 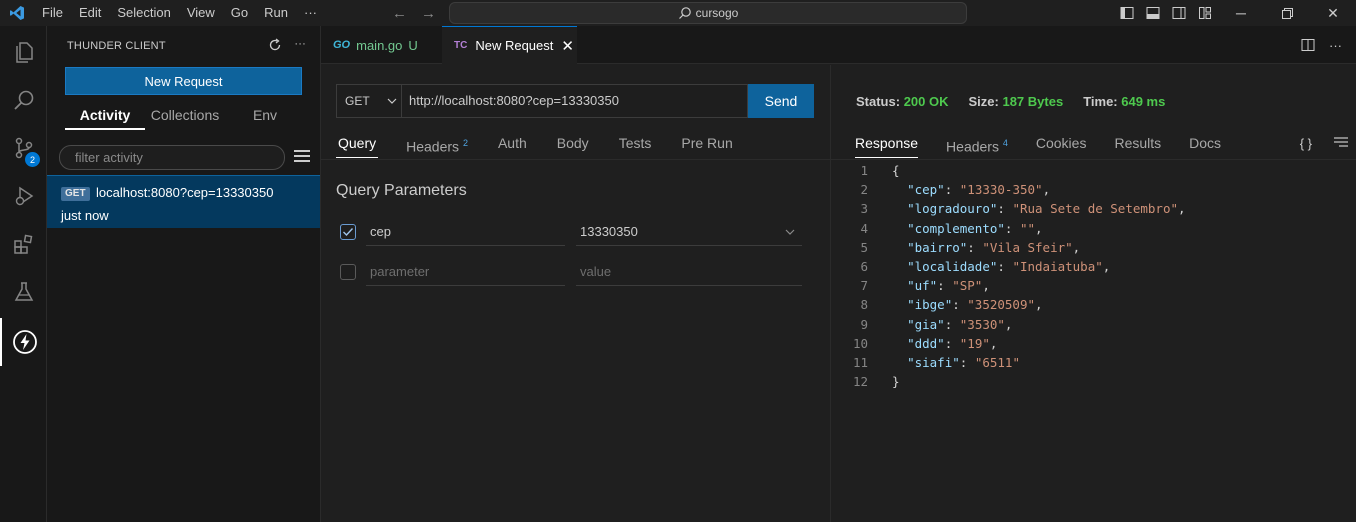 I want to click on activity-bar: 2, so click(x=23, y=274).